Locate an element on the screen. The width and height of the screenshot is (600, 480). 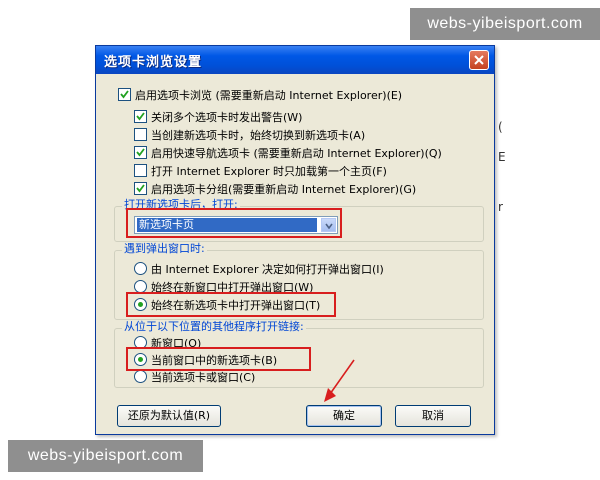
radio-key: (I) is located at coordinates (377, 269).